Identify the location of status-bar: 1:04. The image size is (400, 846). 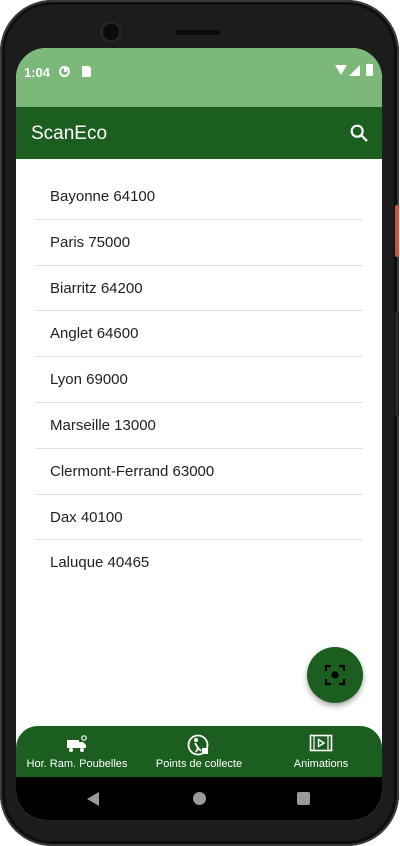
(199, 77).